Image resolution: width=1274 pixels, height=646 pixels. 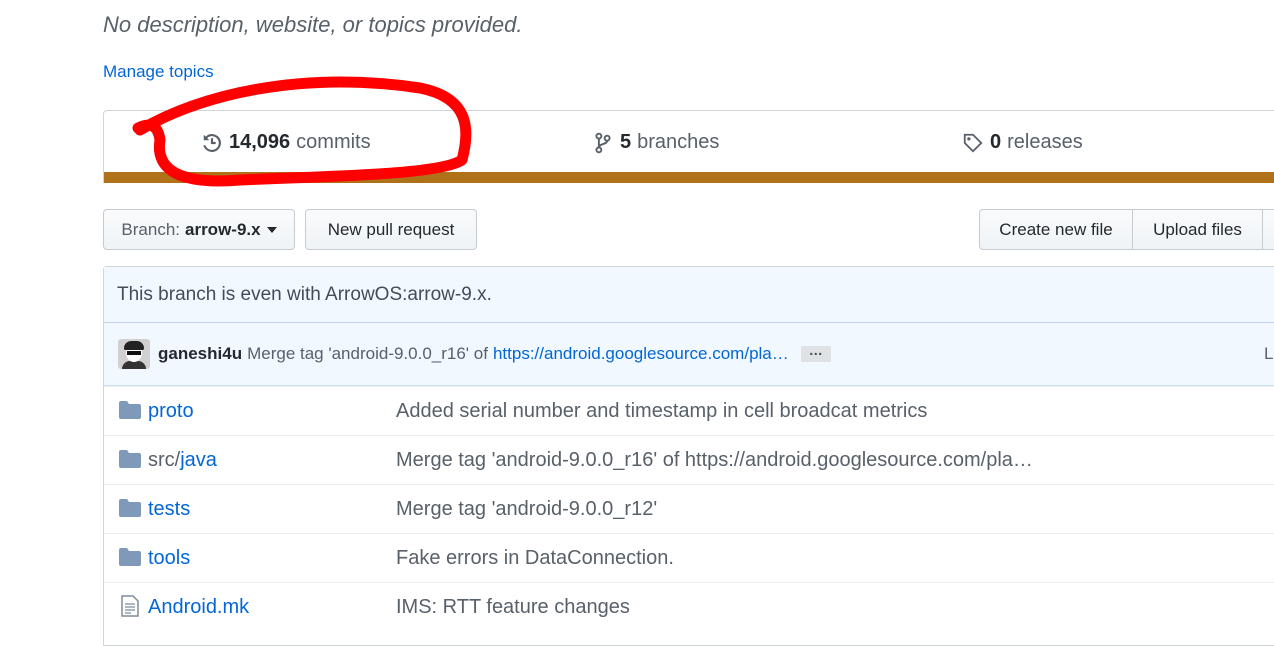 What do you see at coordinates (391, 229) in the screenshot?
I see `new-pull-request-button: New pull request` at bounding box center [391, 229].